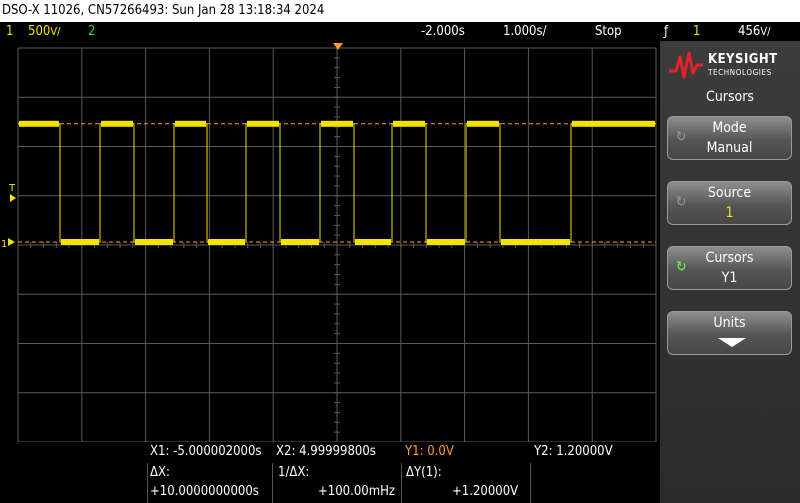  What do you see at coordinates (729, 258) in the screenshot?
I see `softkey-label: Cursors` at bounding box center [729, 258].